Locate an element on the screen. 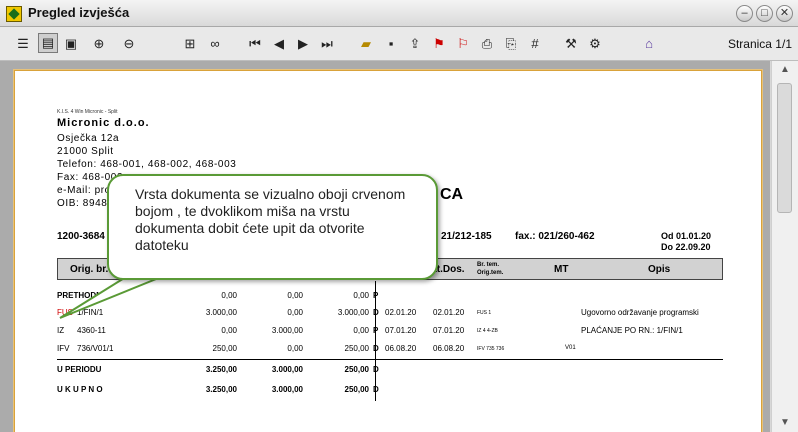 This screenshot has width=798, height=432. pdf-alt-icon: ⚐ is located at coordinates (463, 44).